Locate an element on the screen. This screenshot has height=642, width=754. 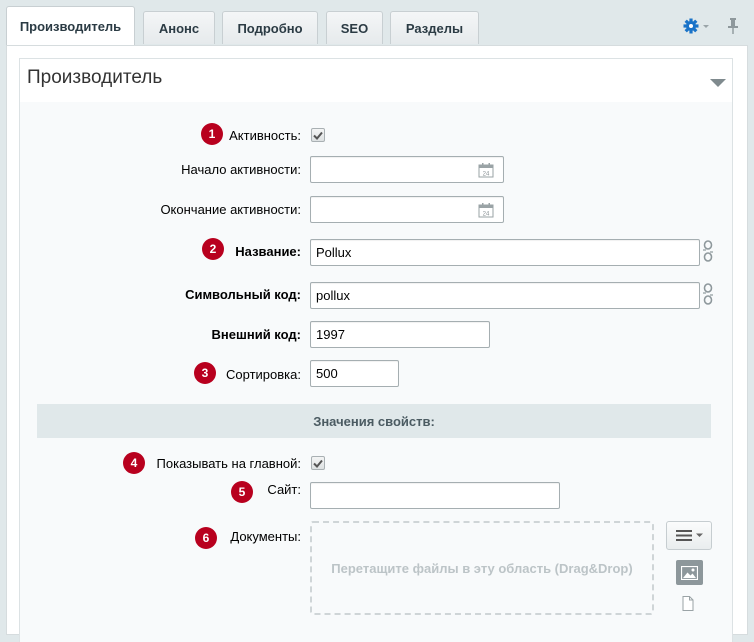
site-input is located at coordinates (435, 495).